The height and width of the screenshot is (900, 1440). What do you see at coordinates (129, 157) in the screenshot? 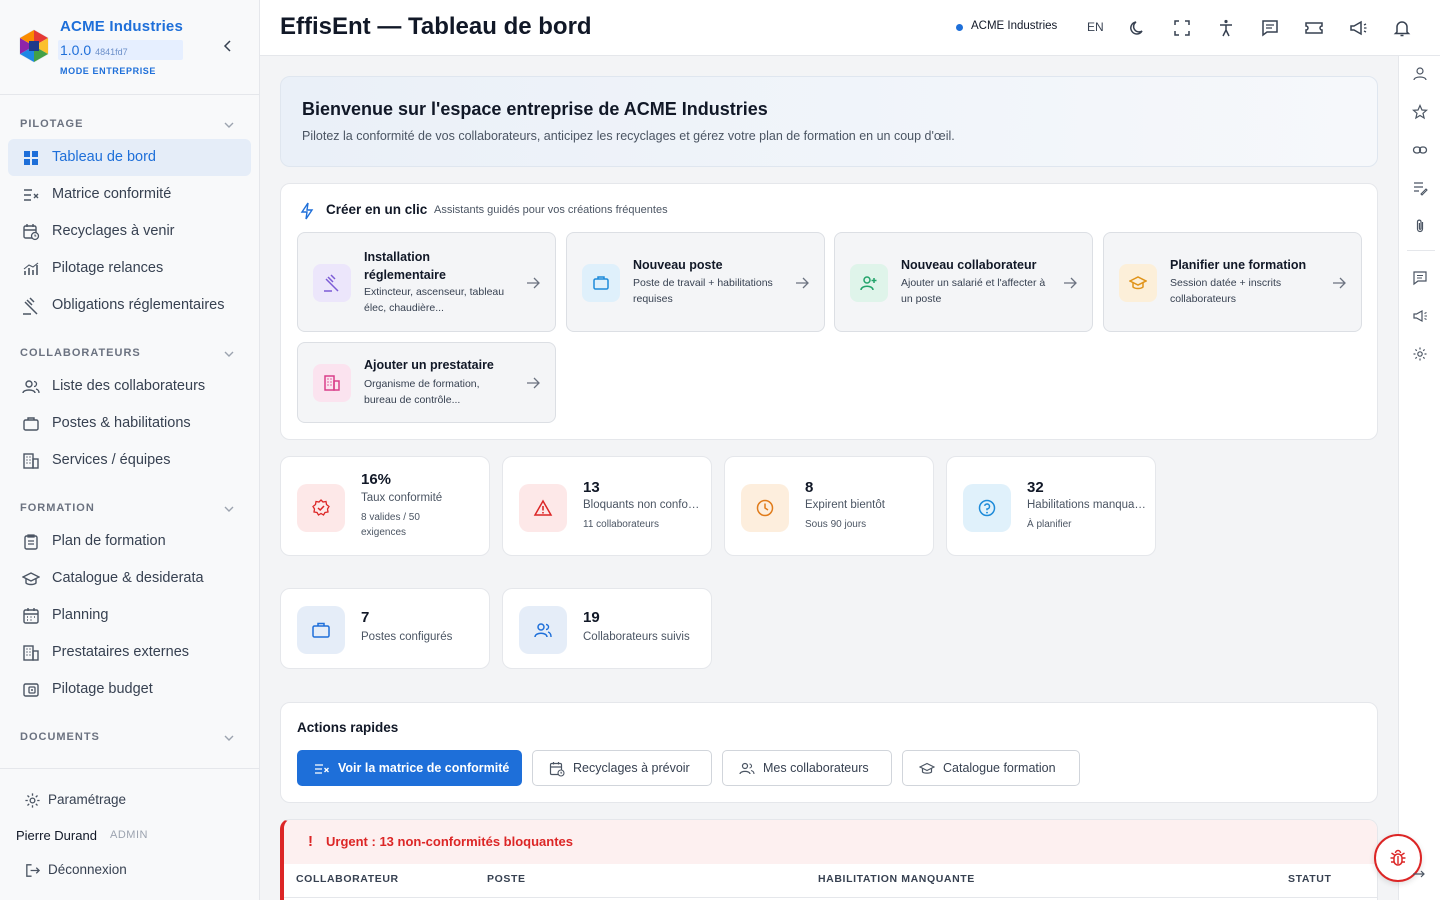
I see `sidebar-item-tableau-de-bord: Tableau de bord` at bounding box center [129, 157].